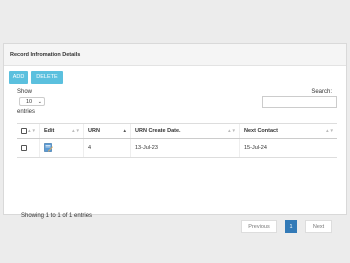  Describe the element at coordinates (26, 112) in the screenshot. I see `entries-label: entries` at that location.